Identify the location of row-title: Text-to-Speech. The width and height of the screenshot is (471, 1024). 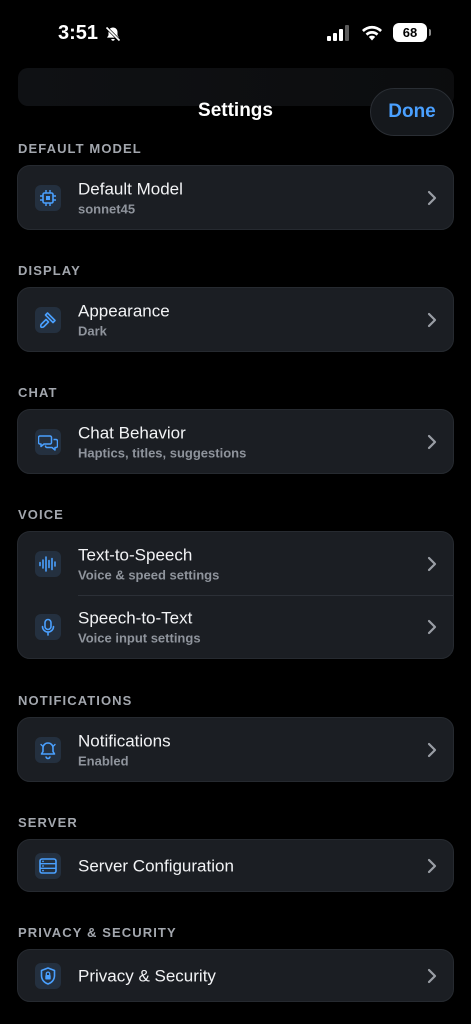
(135, 554).